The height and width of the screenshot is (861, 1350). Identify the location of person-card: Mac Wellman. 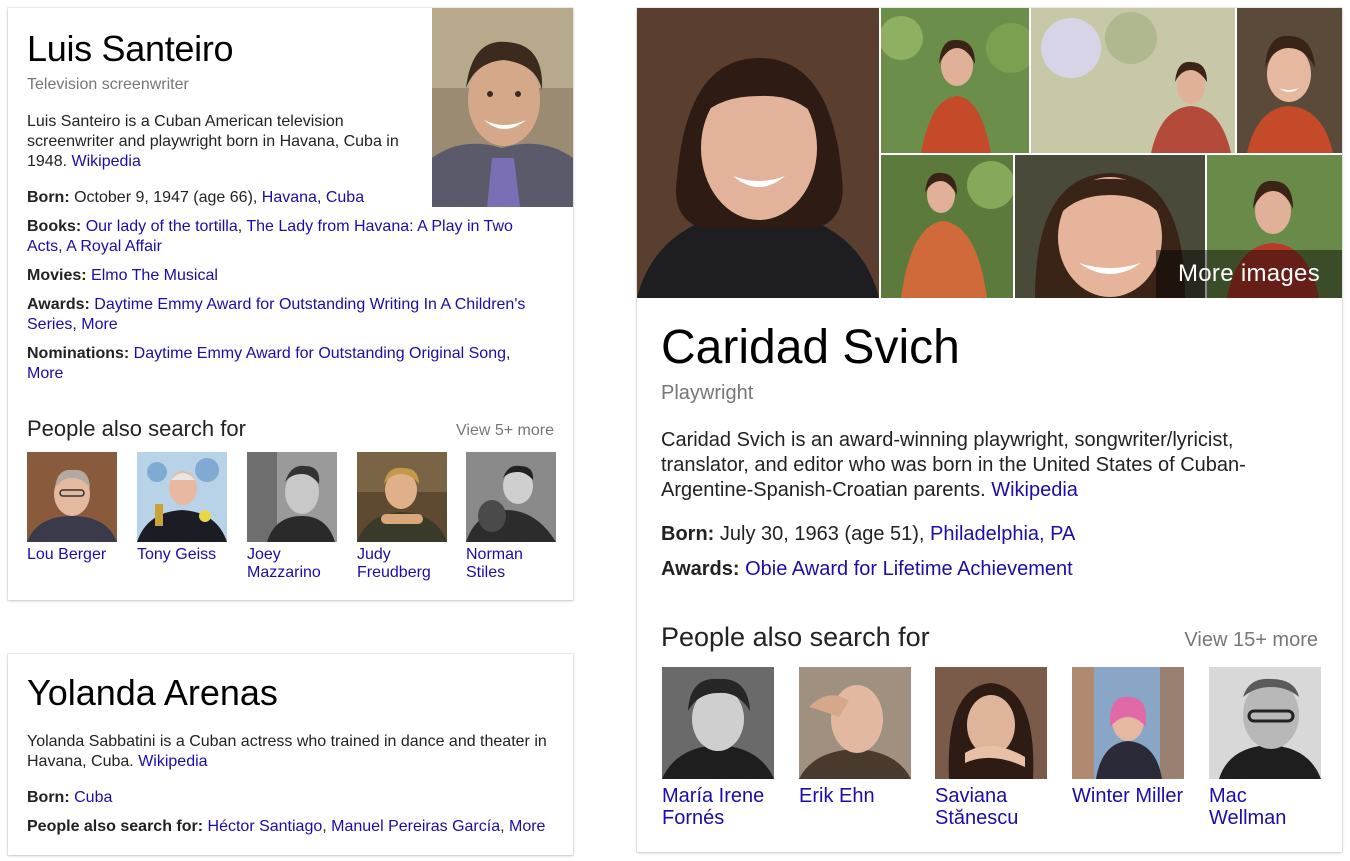
(1265, 748).